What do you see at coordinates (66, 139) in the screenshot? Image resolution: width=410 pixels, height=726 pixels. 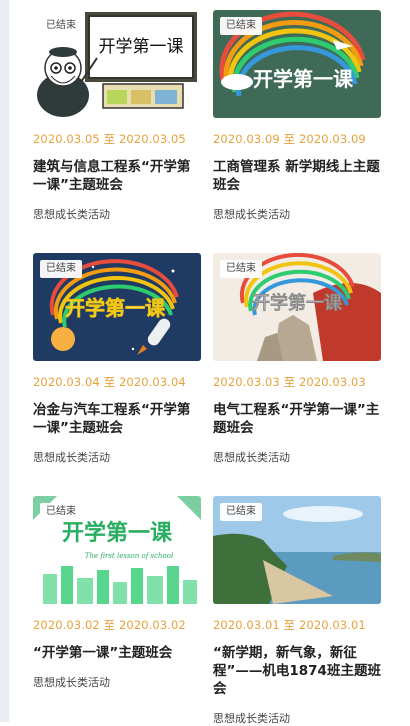 I see `start-date: 2020.03.05` at bounding box center [66, 139].